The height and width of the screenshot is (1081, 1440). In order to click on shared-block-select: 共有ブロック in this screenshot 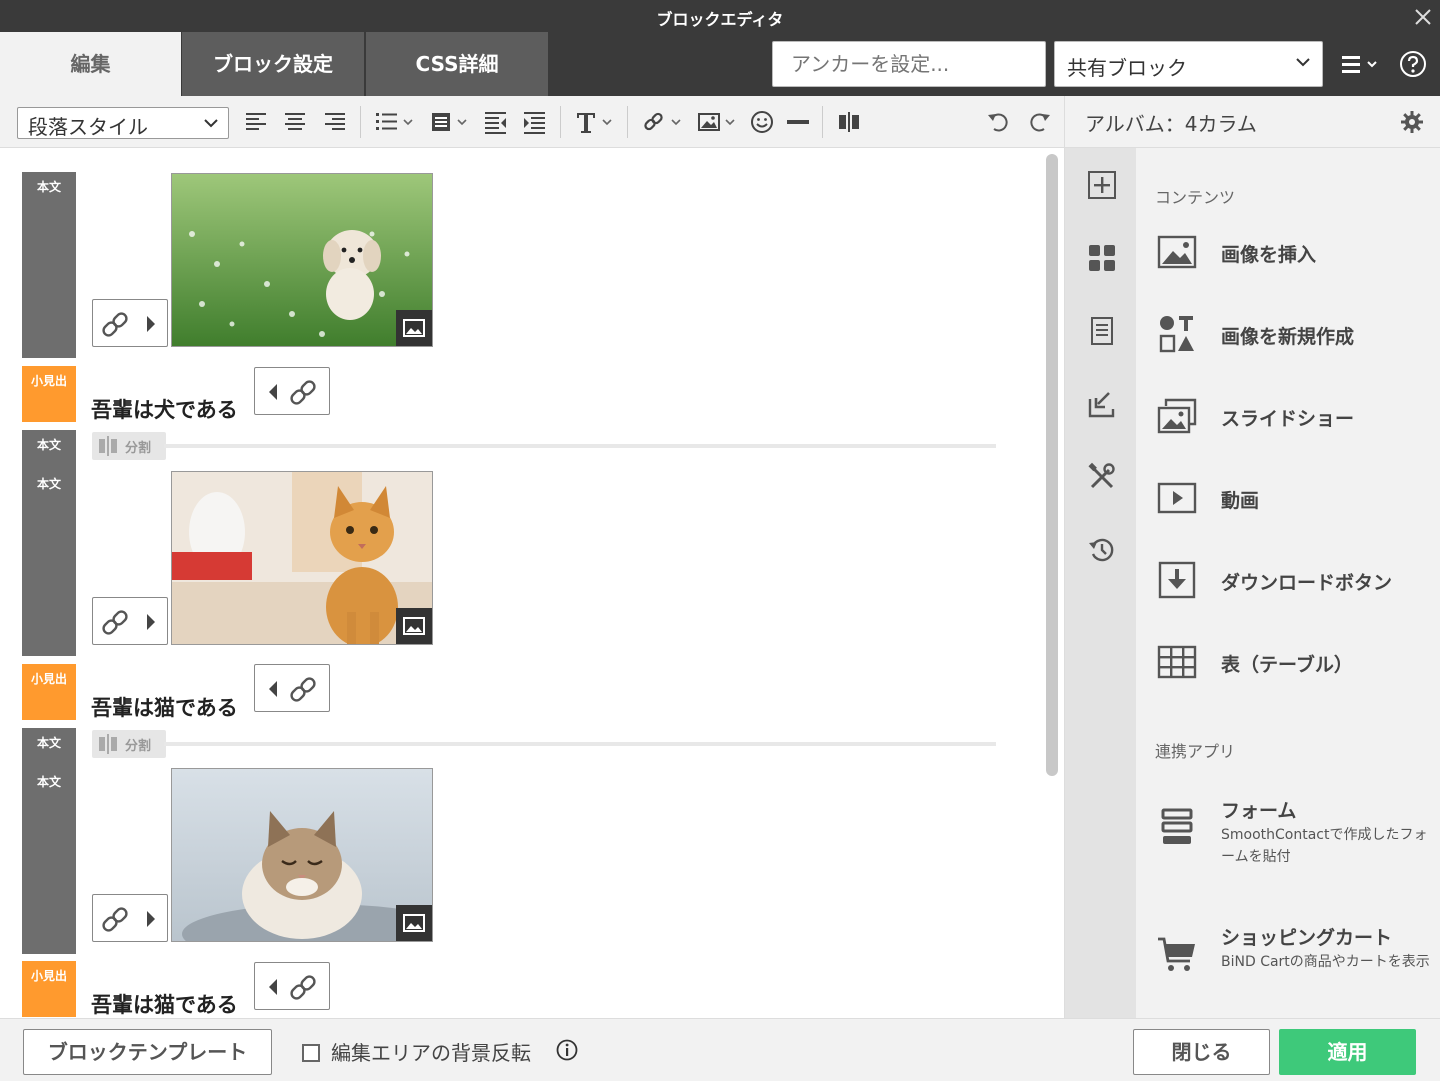, I will do `click(1188, 64)`.